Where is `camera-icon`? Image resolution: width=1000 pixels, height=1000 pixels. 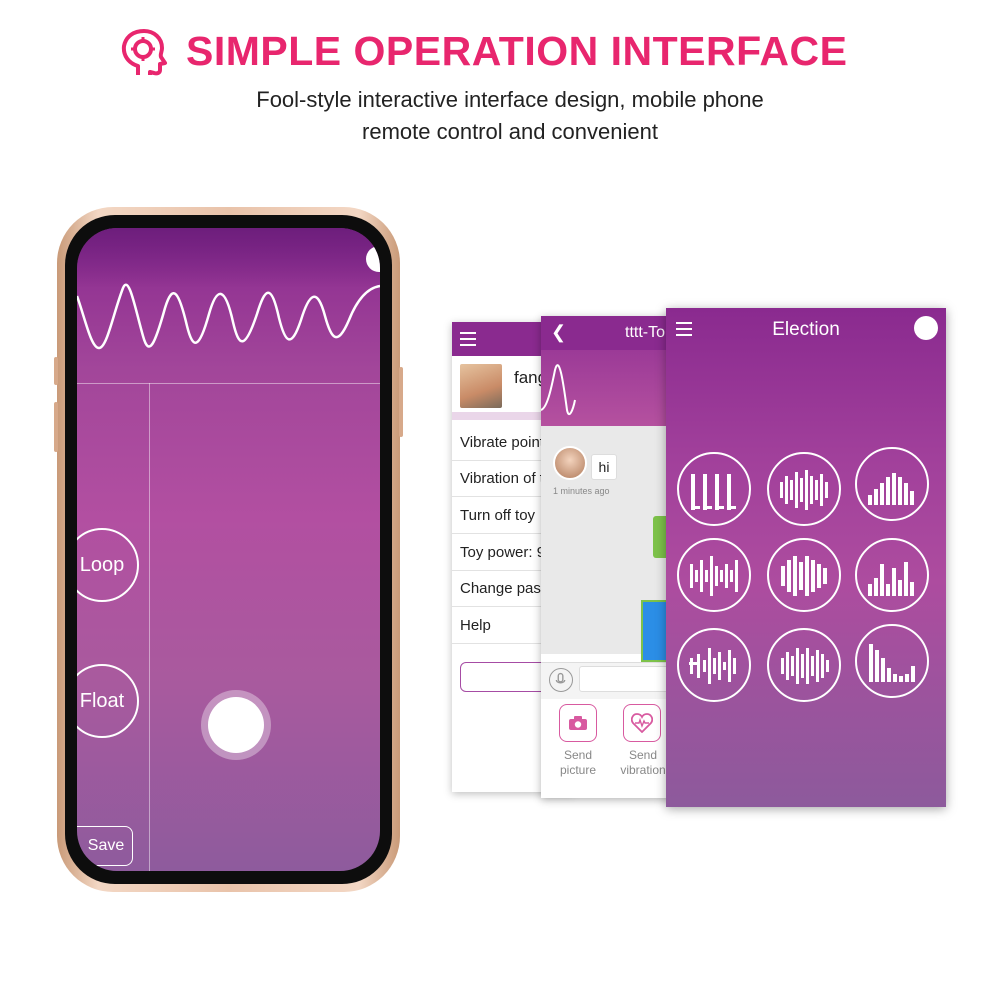
camera-icon is located at coordinates (578, 723).